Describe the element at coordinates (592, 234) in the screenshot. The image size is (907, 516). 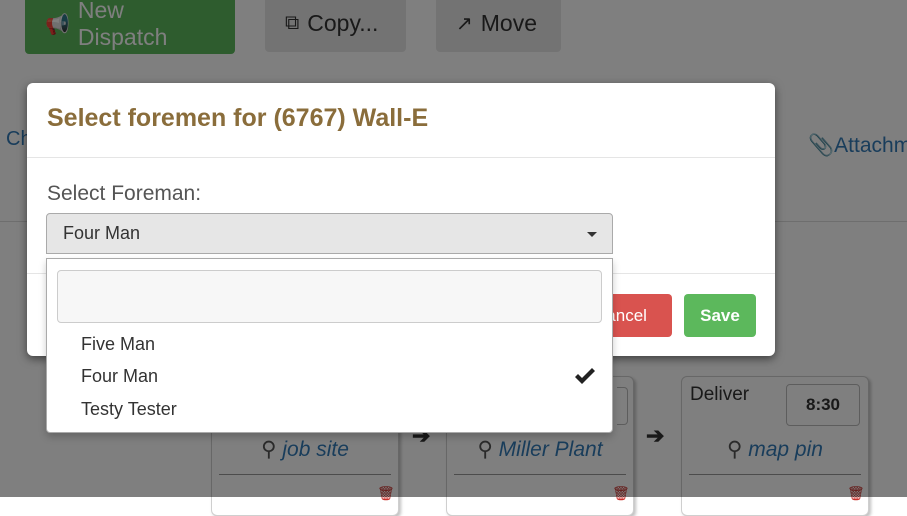
I see `caret-down-icon` at that location.